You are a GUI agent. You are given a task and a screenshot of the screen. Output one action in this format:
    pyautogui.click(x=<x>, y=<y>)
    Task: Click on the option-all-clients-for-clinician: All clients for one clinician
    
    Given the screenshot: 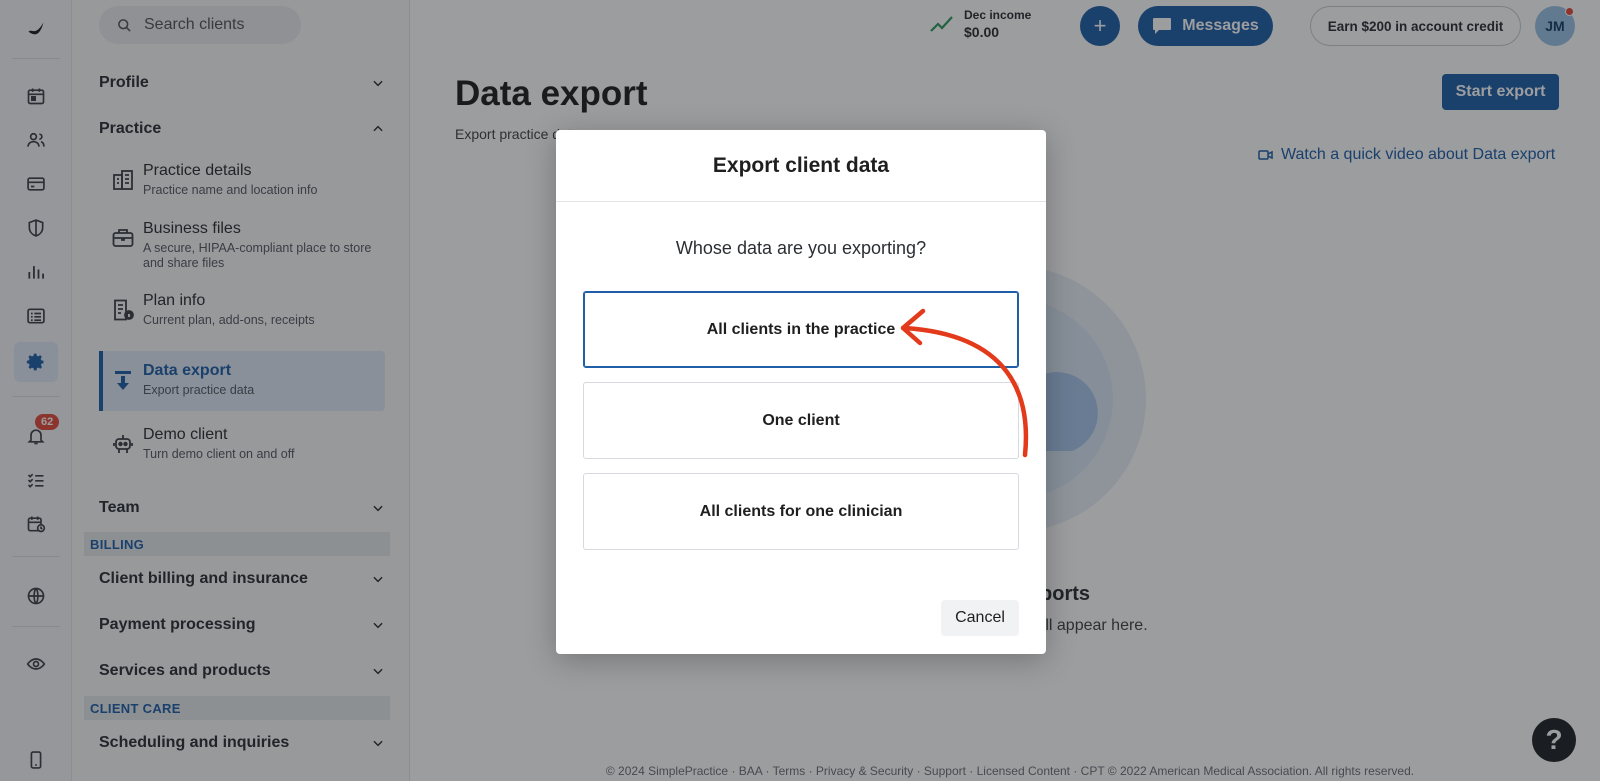 What is the action you would take?
    pyautogui.click(x=801, y=511)
    